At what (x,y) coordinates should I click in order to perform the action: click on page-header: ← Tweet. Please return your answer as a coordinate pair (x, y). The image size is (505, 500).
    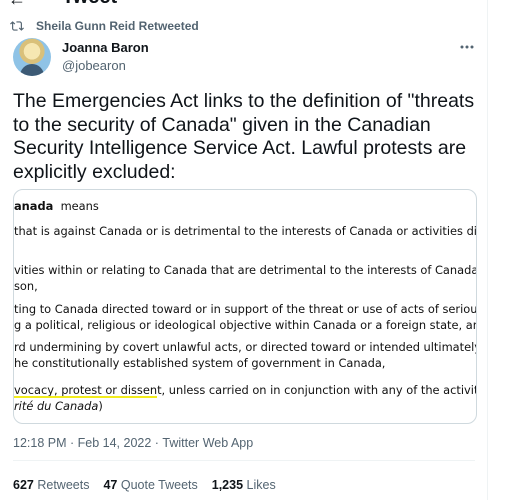
    Looking at the image, I should click on (252, 5).